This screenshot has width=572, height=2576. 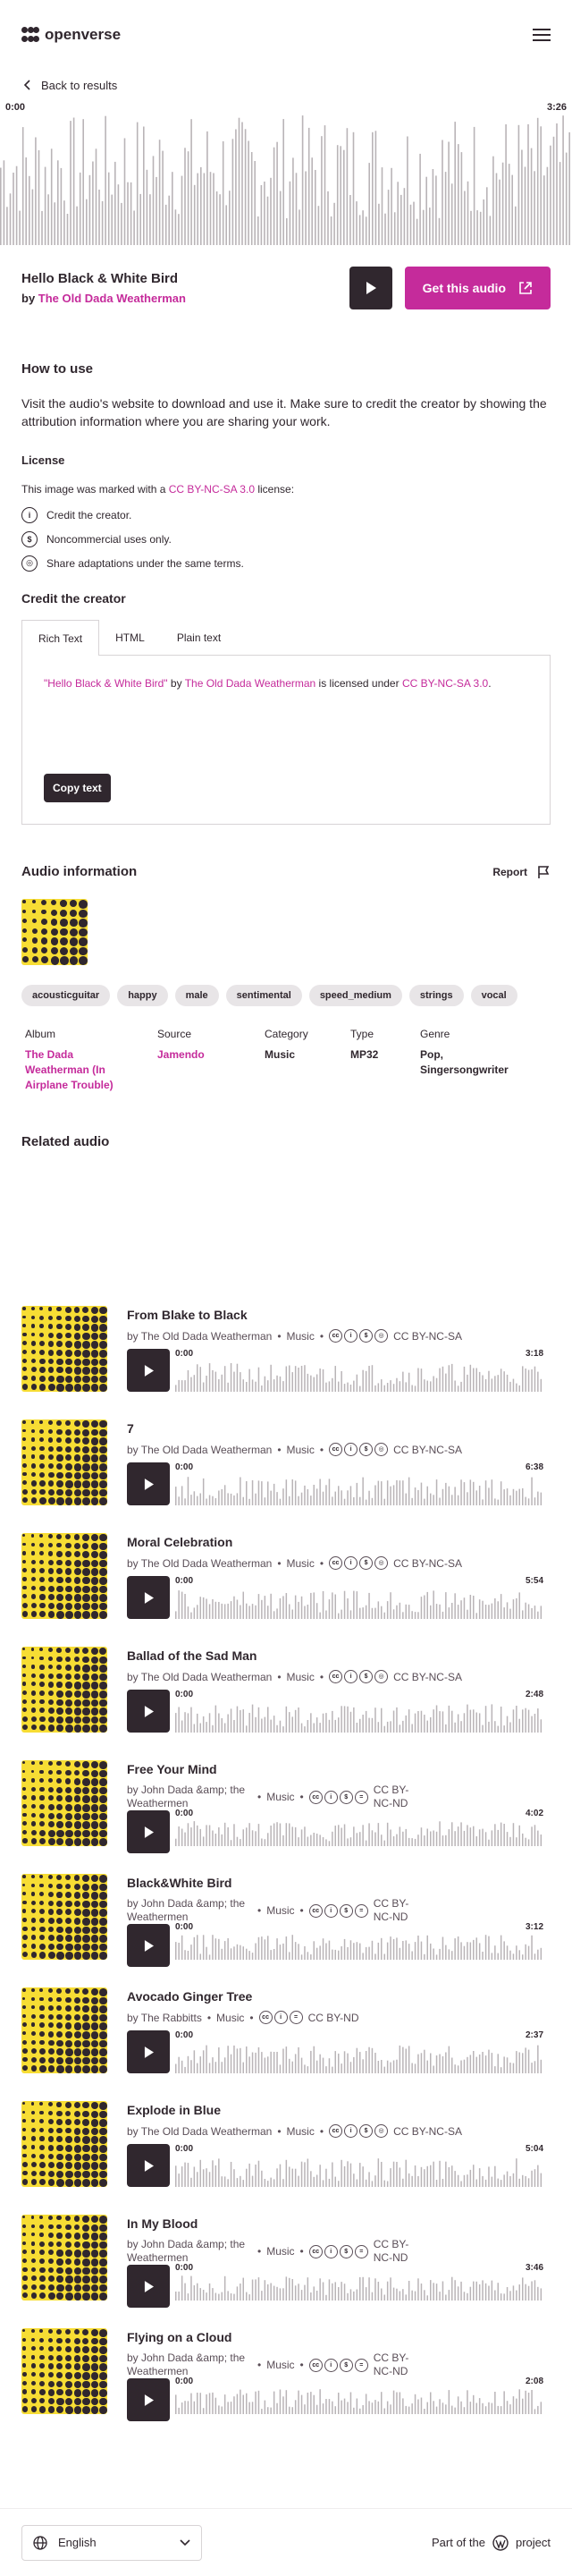 What do you see at coordinates (436, 995) in the screenshot?
I see `tag-strings: strings` at bounding box center [436, 995].